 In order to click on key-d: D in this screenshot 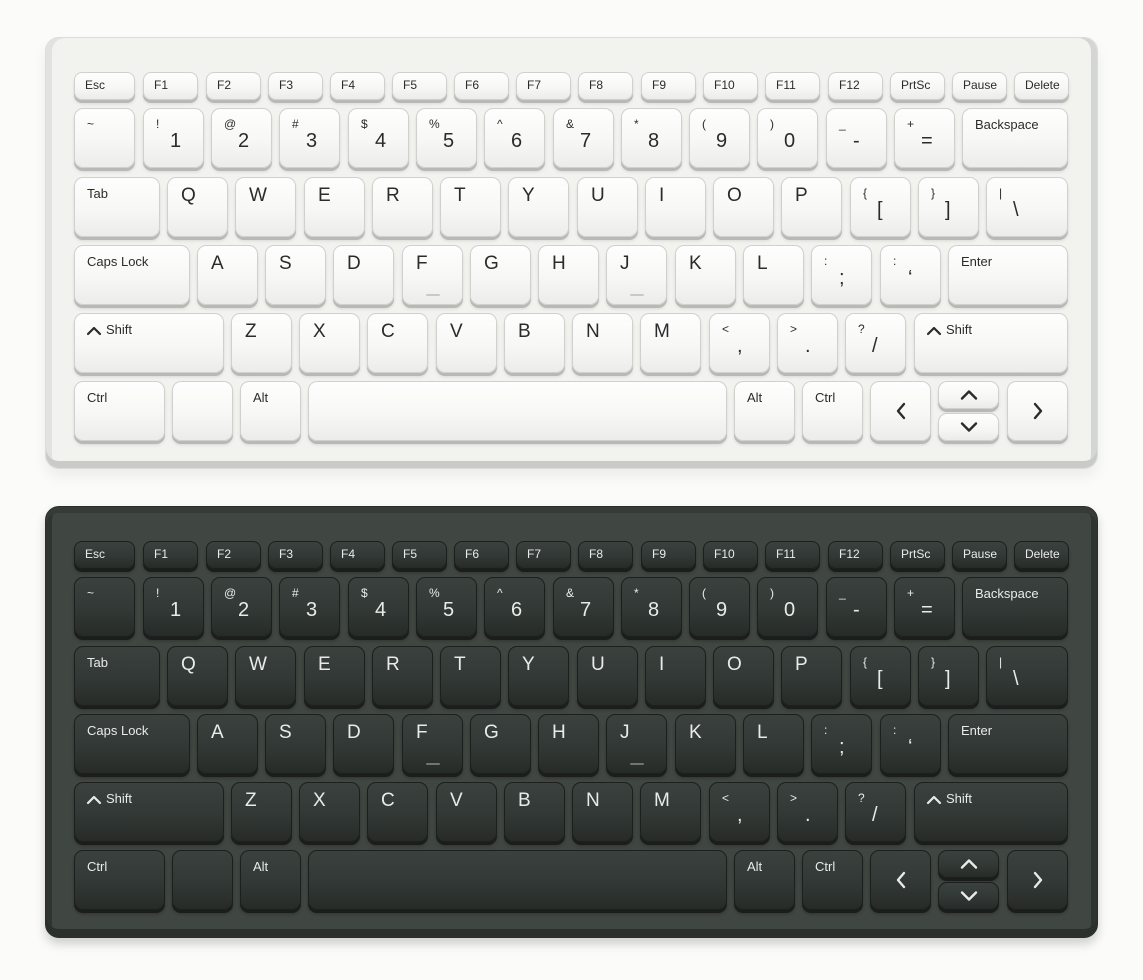, I will do `click(363, 275)`.